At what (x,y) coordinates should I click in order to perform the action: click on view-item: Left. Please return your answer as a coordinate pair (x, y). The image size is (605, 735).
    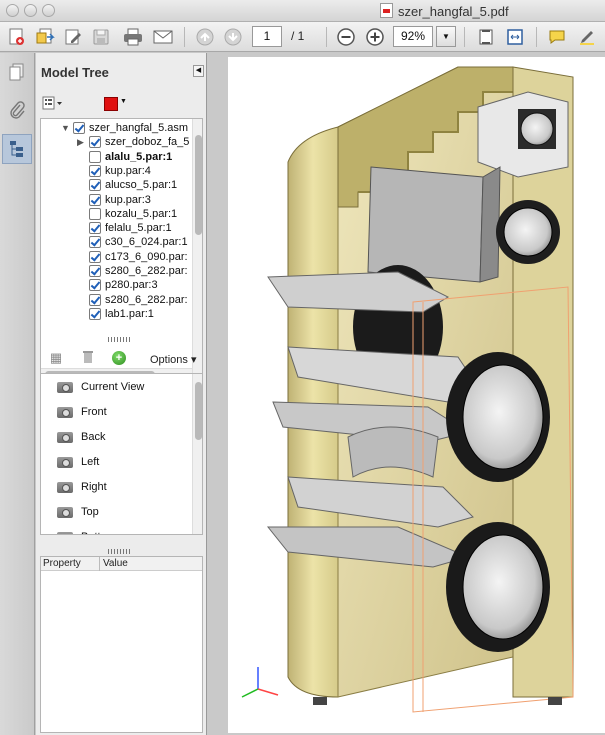
    Looking at the image, I should click on (78, 462).